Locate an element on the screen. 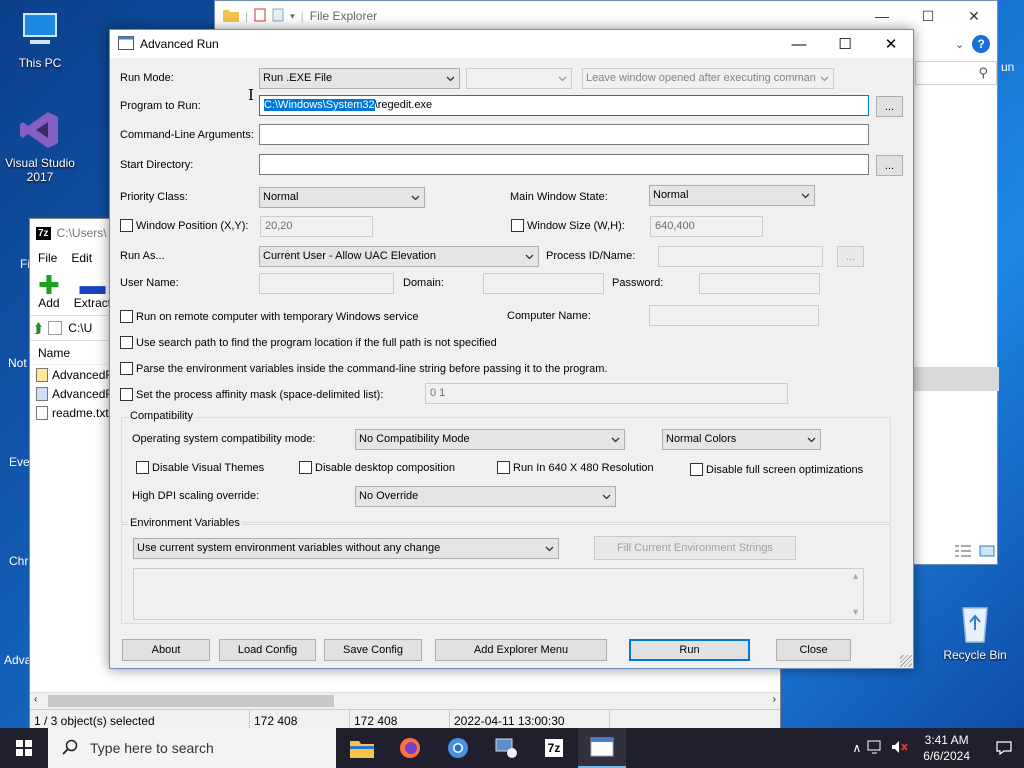 This screenshot has height=768, width=1024. scroll-down-icon: ▼ is located at coordinates (855, 612).